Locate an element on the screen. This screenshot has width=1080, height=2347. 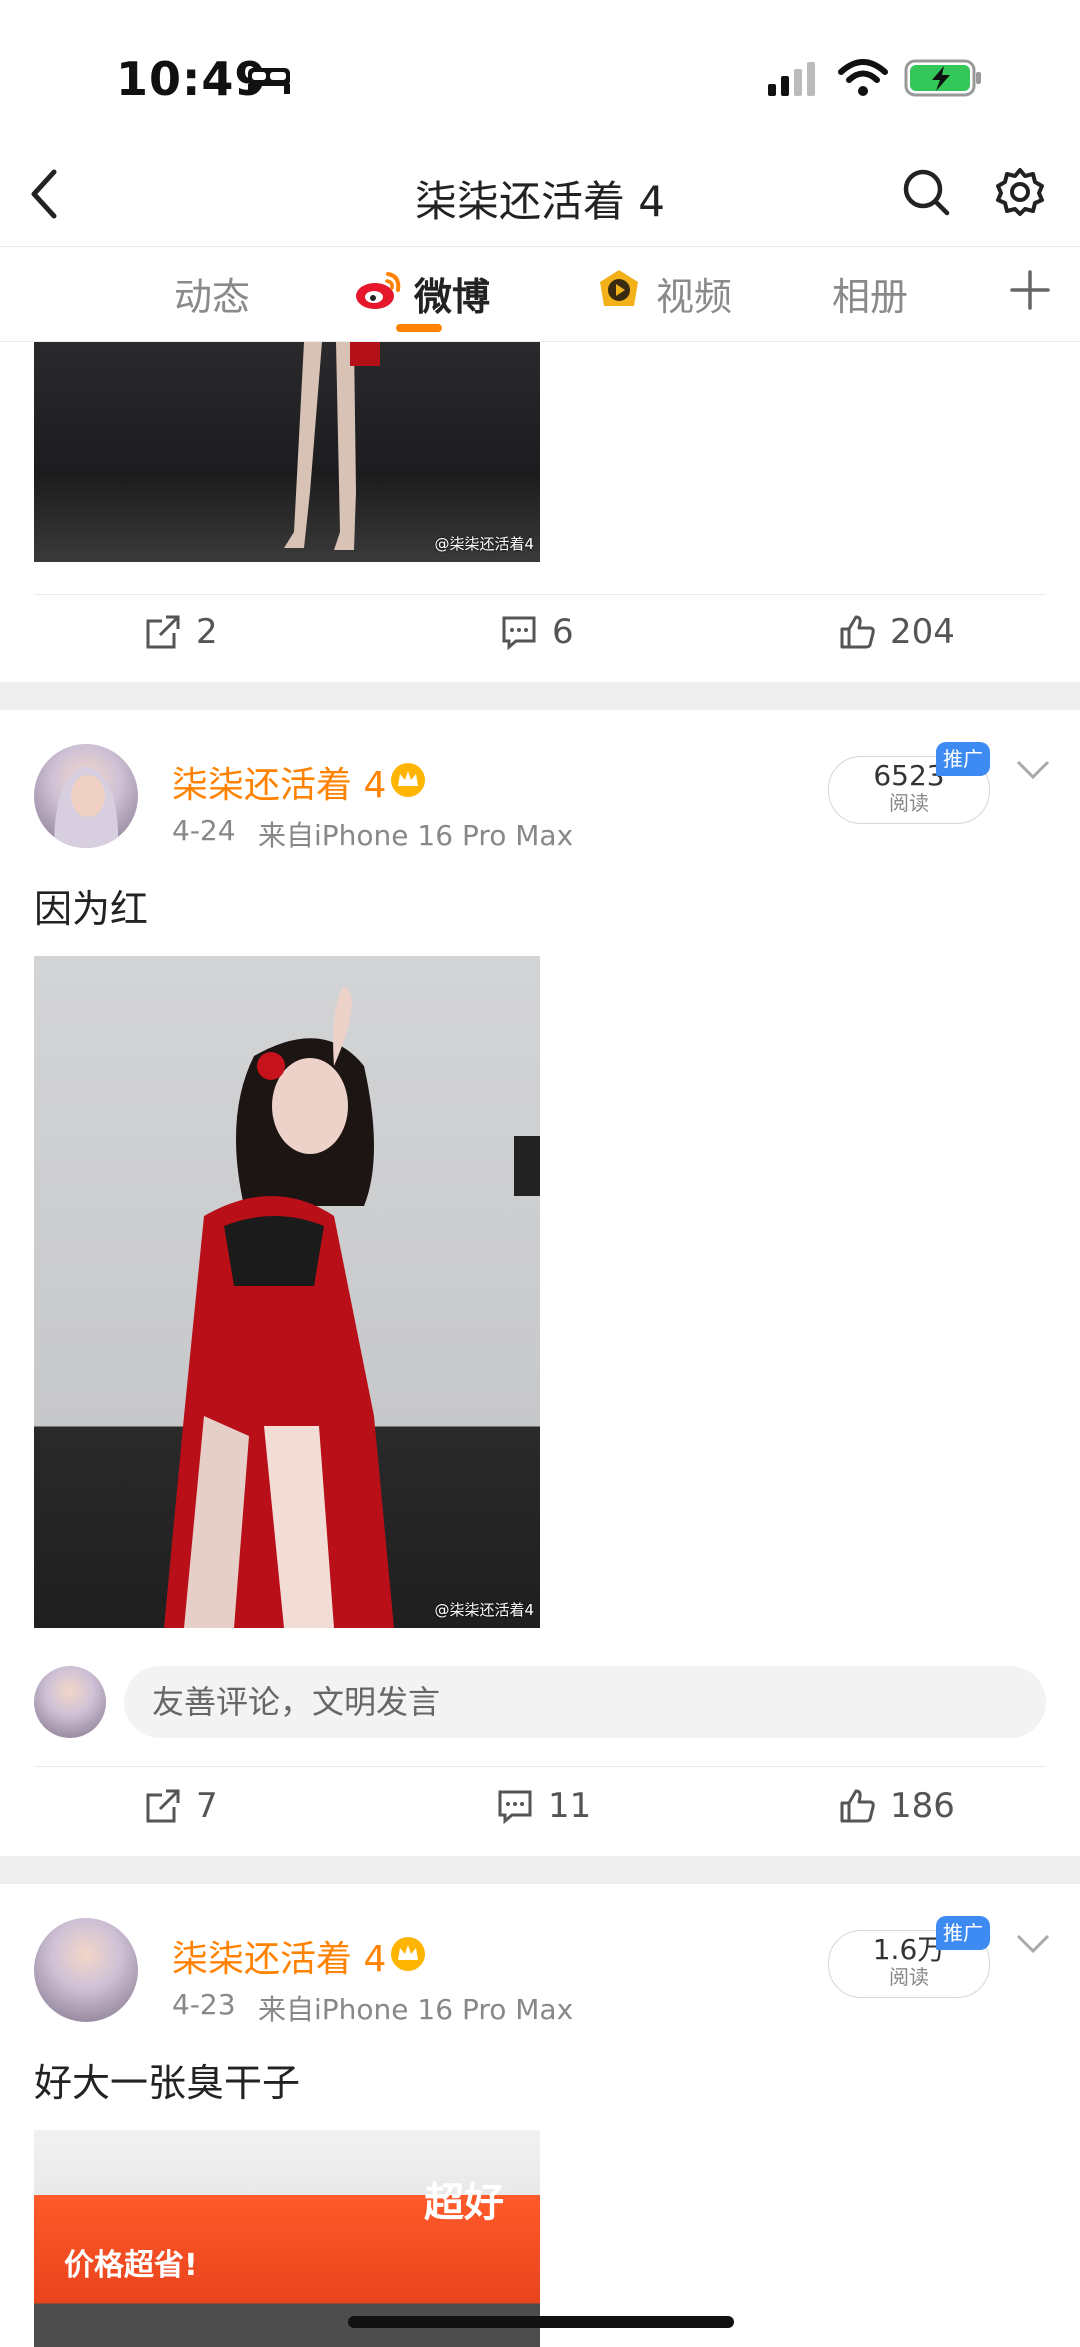
post-image: 价格超省! 超好 is located at coordinates (287, 2238).